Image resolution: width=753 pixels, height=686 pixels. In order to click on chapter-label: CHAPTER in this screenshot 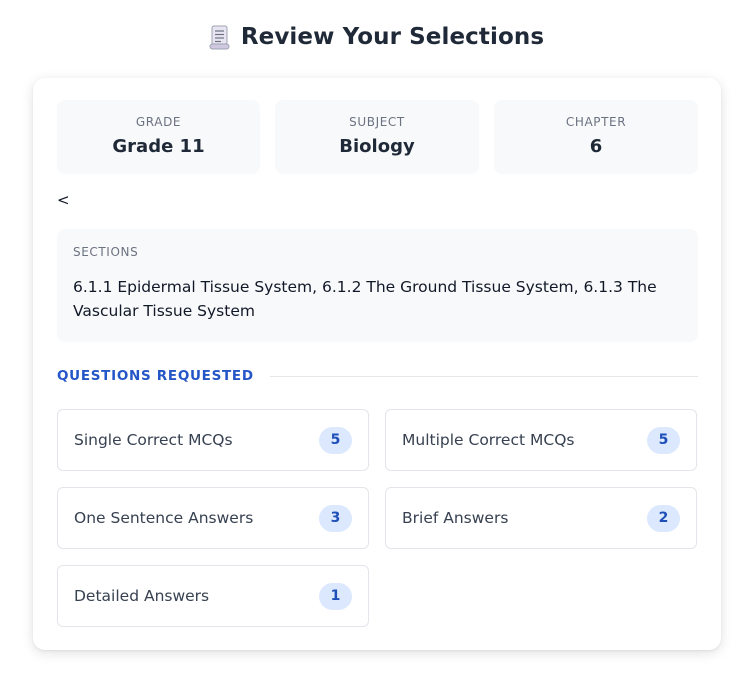, I will do `click(596, 122)`.